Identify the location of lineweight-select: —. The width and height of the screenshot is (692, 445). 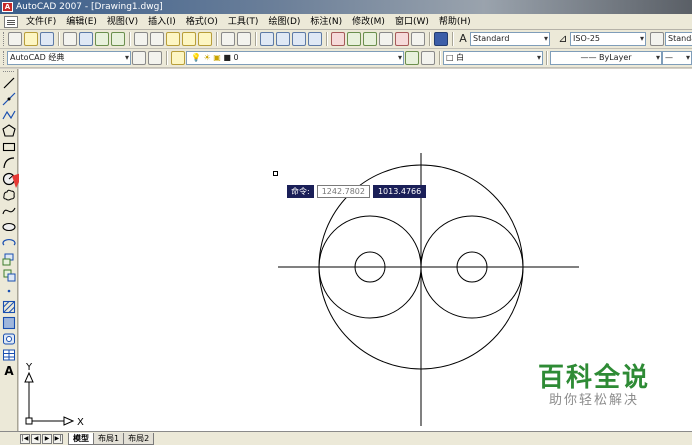
(677, 58).